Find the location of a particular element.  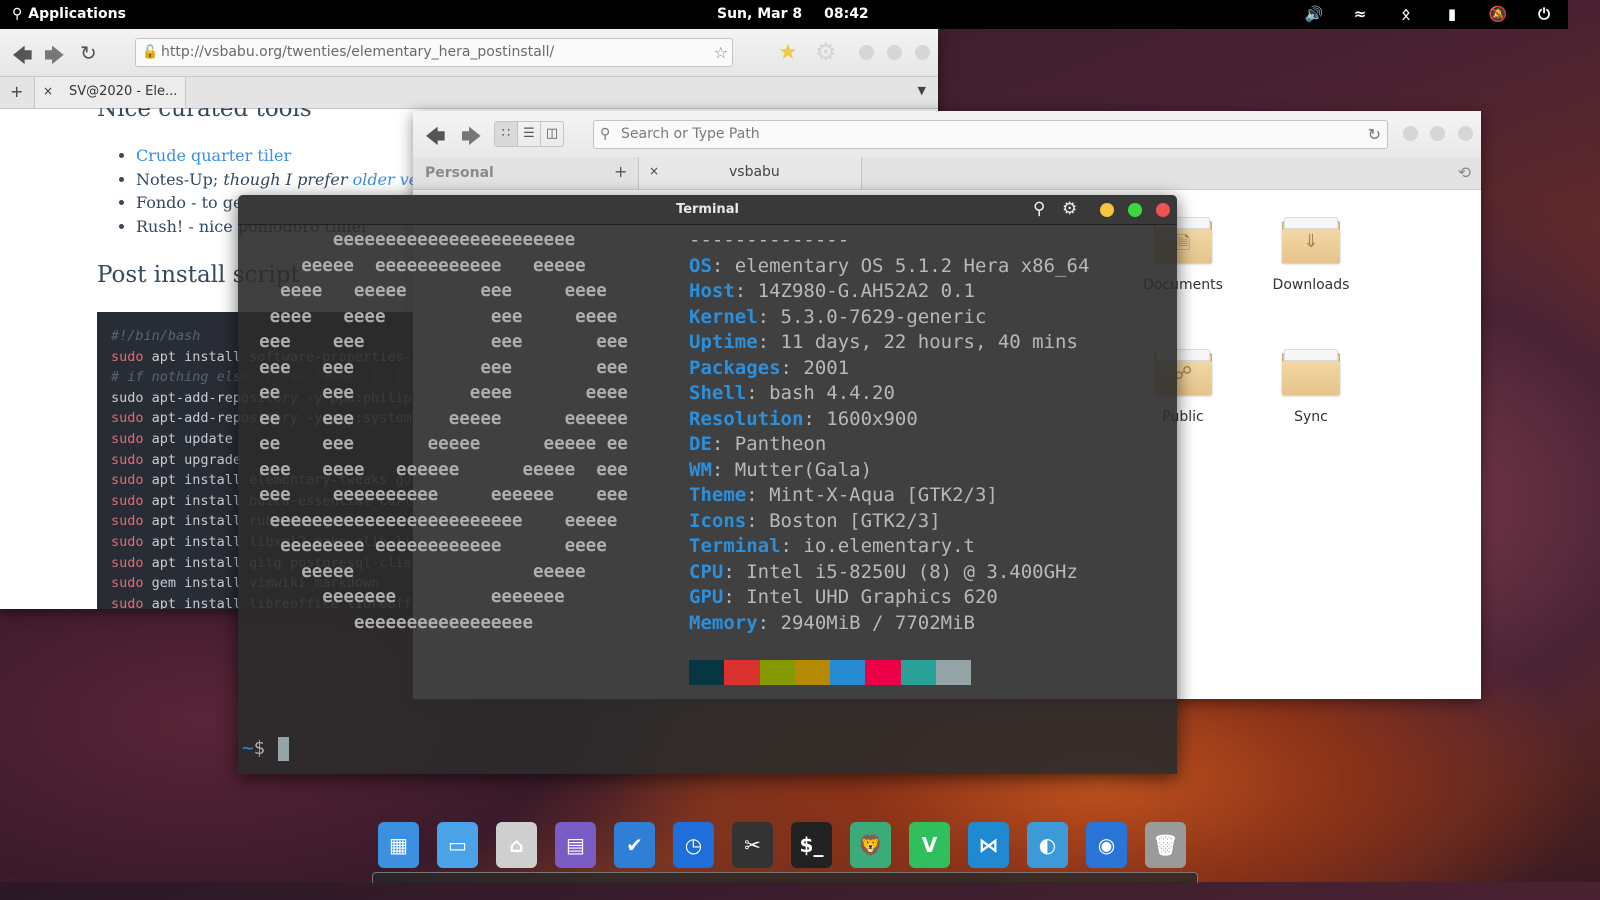

info-row: Icons: Boston [GTK2/3] is located at coordinates (815, 520).